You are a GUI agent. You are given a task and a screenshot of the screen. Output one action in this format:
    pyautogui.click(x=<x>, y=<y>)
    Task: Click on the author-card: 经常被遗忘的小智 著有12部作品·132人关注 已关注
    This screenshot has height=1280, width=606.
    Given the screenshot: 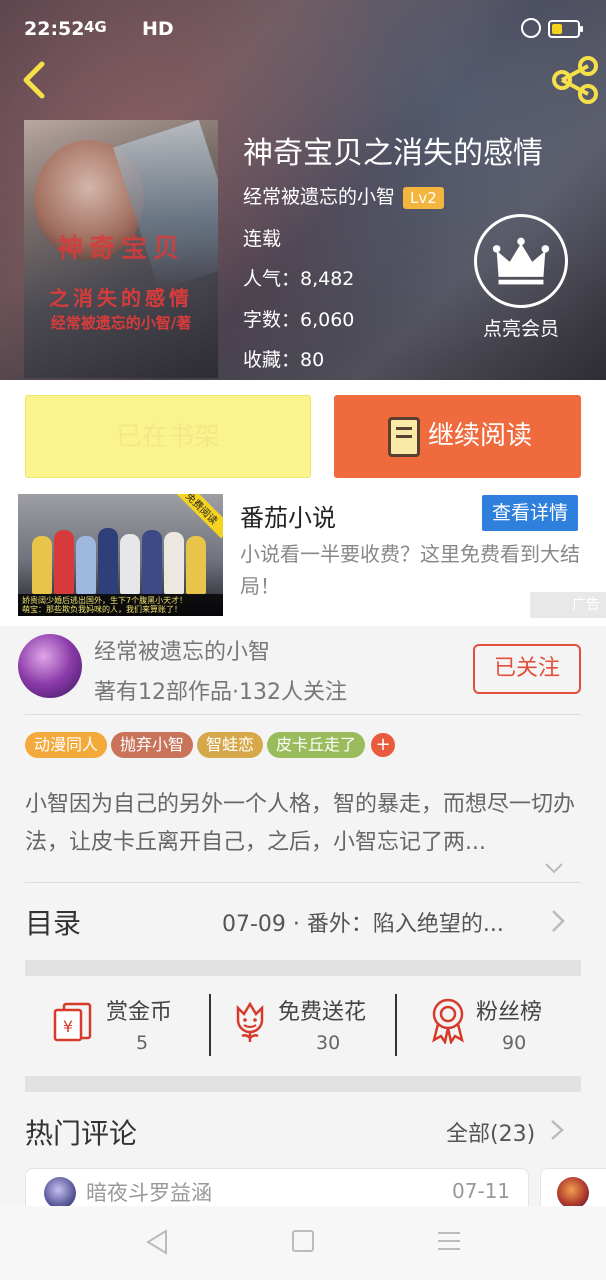 What is the action you would take?
    pyautogui.click(x=303, y=670)
    